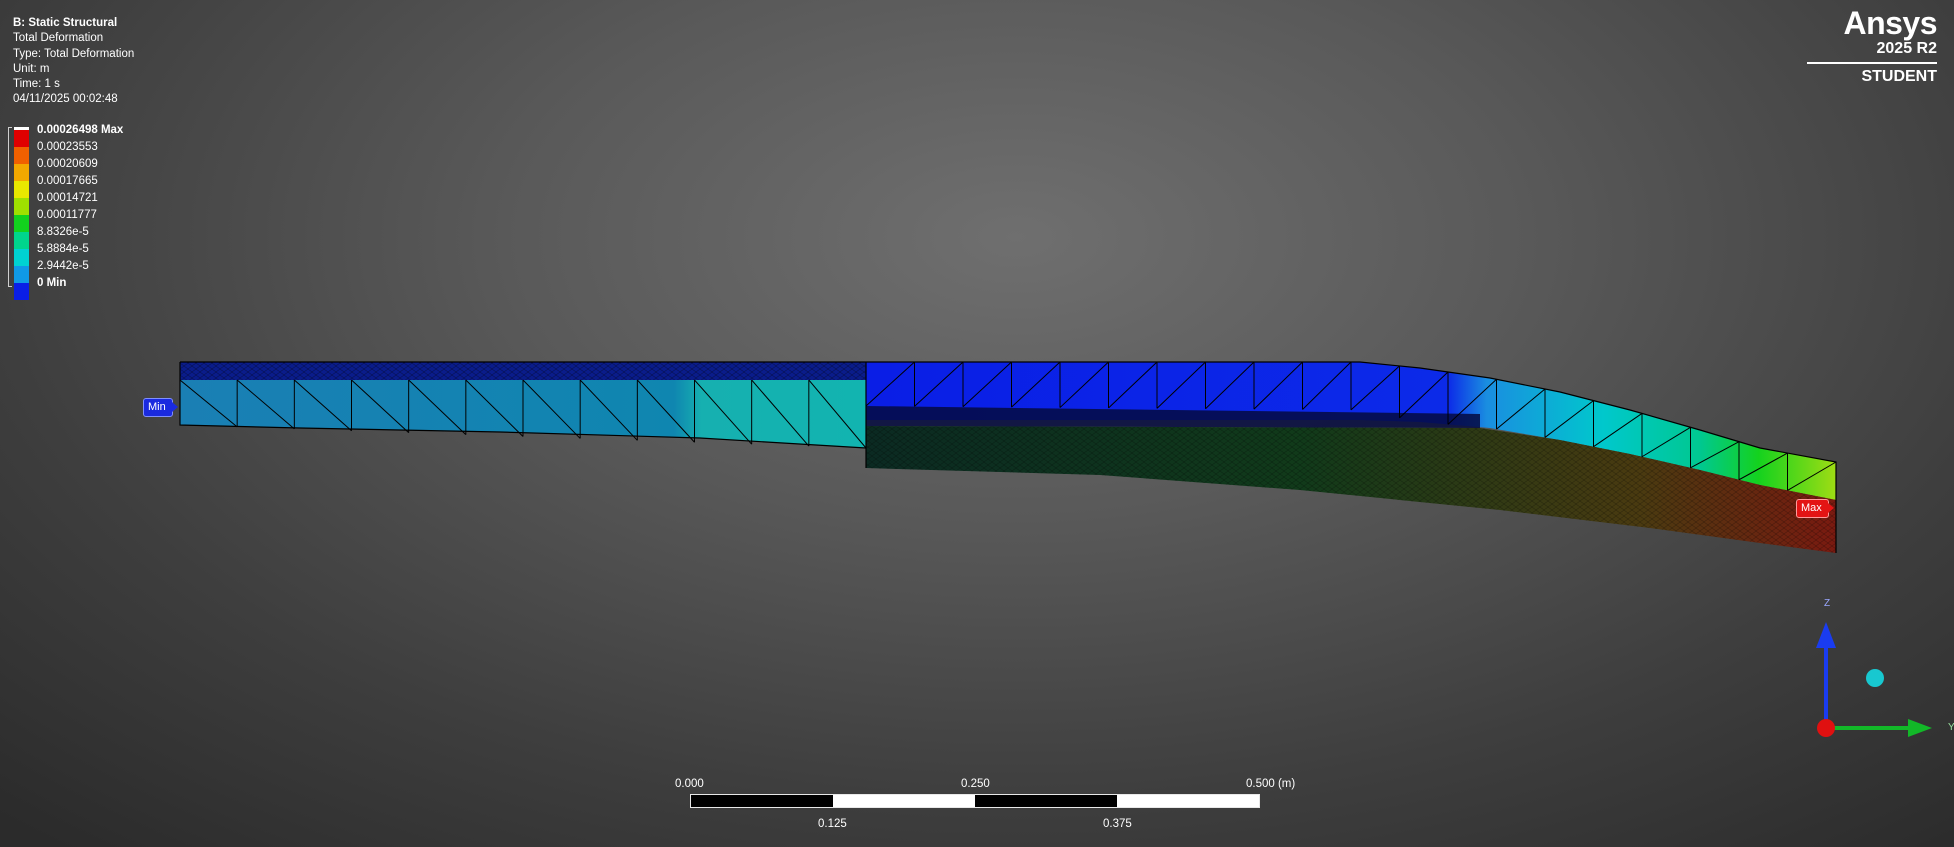 Image resolution: width=1954 pixels, height=847 pixels. I want to click on min-probe-tag: Min, so click(160, 407).